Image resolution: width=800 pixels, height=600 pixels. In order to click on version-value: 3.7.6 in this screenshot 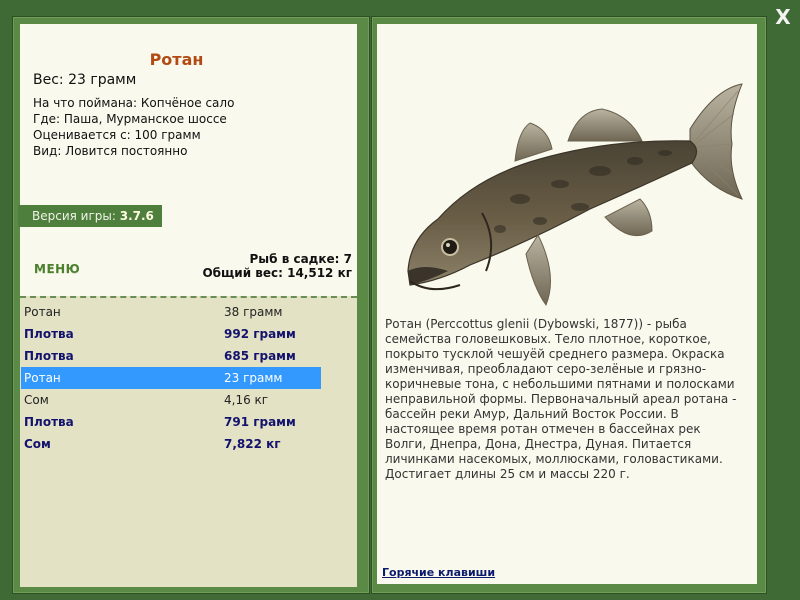, I will do `click(136, 216)`.